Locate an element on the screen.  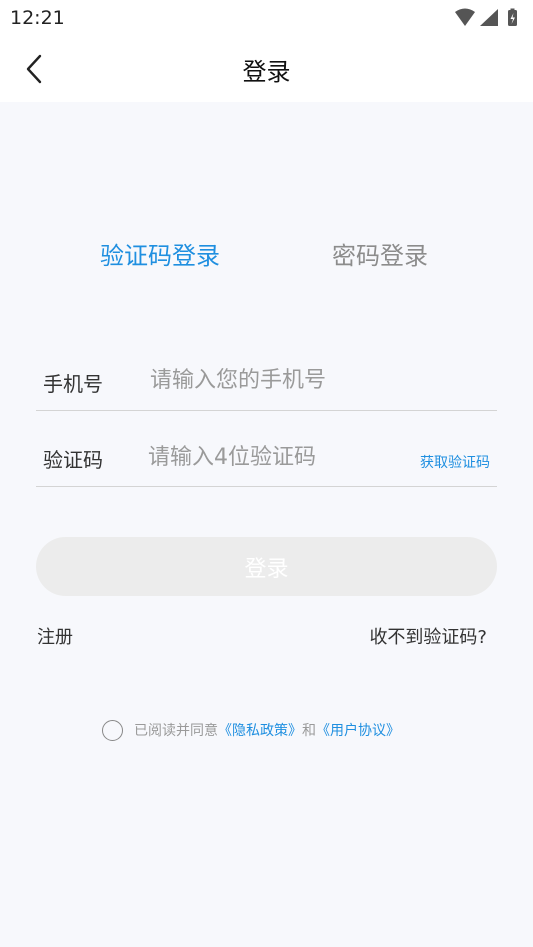
phone-input is located at coordinates (300, 380).